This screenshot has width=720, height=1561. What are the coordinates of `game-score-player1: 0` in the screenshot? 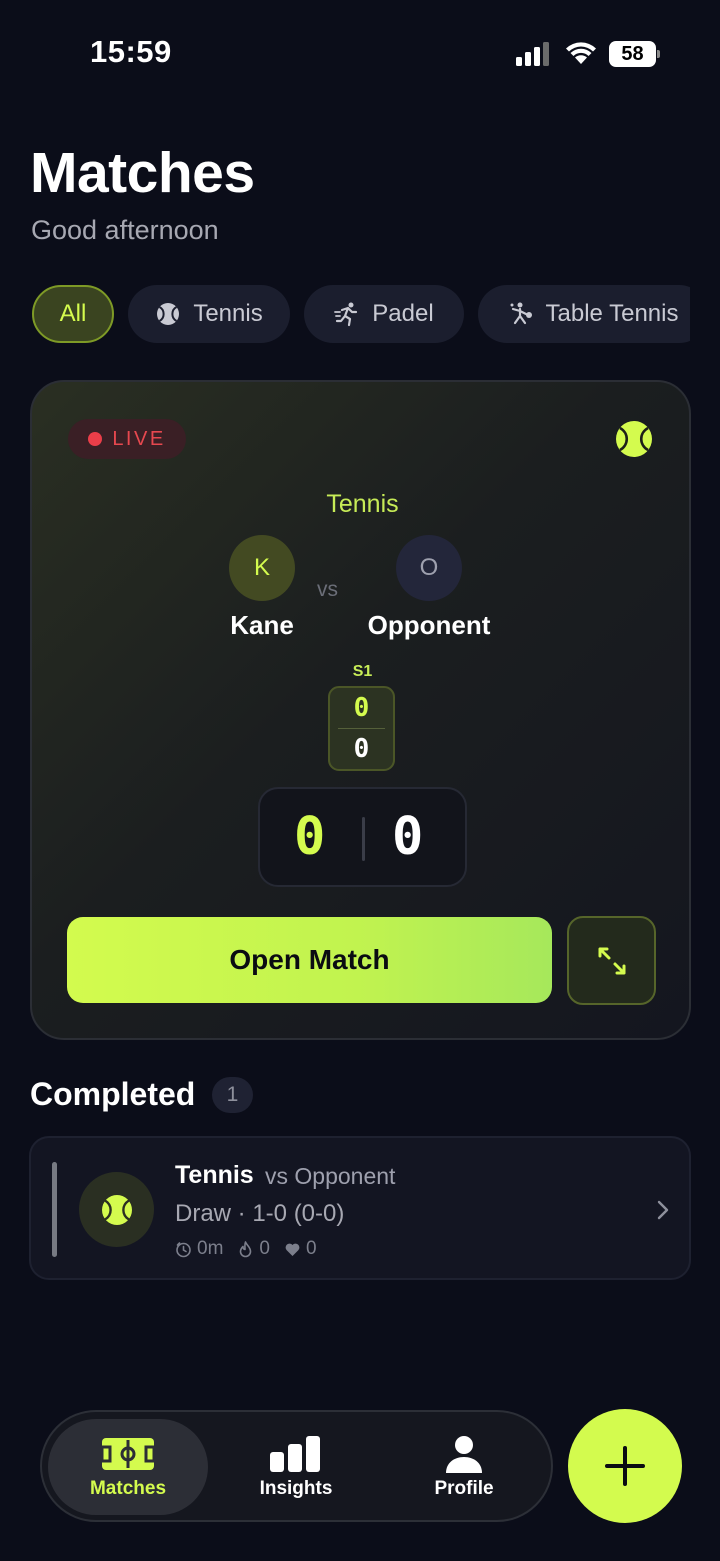 It's located at (310, 837).